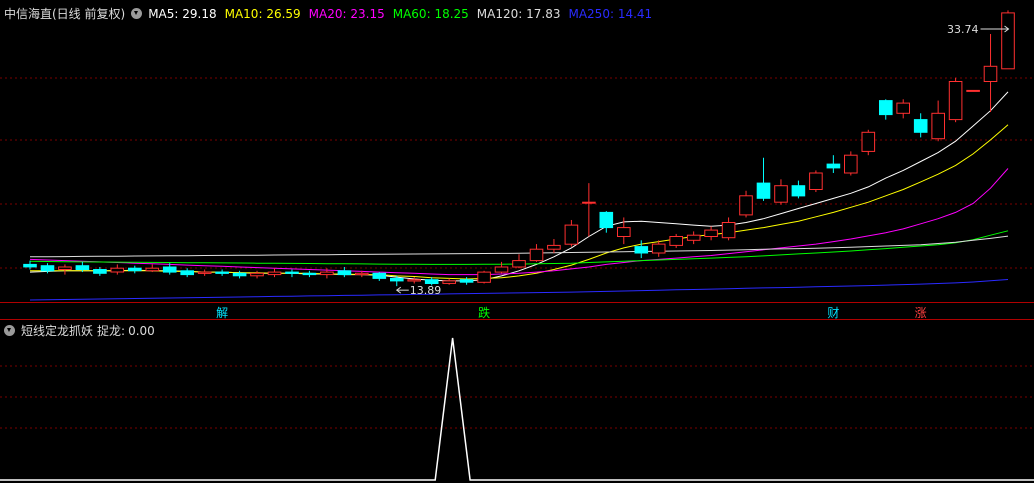 This screenshot has height=483, width=1034. I want to click on stock-title: 中信海直(日线 前复权), so click(65, 14).